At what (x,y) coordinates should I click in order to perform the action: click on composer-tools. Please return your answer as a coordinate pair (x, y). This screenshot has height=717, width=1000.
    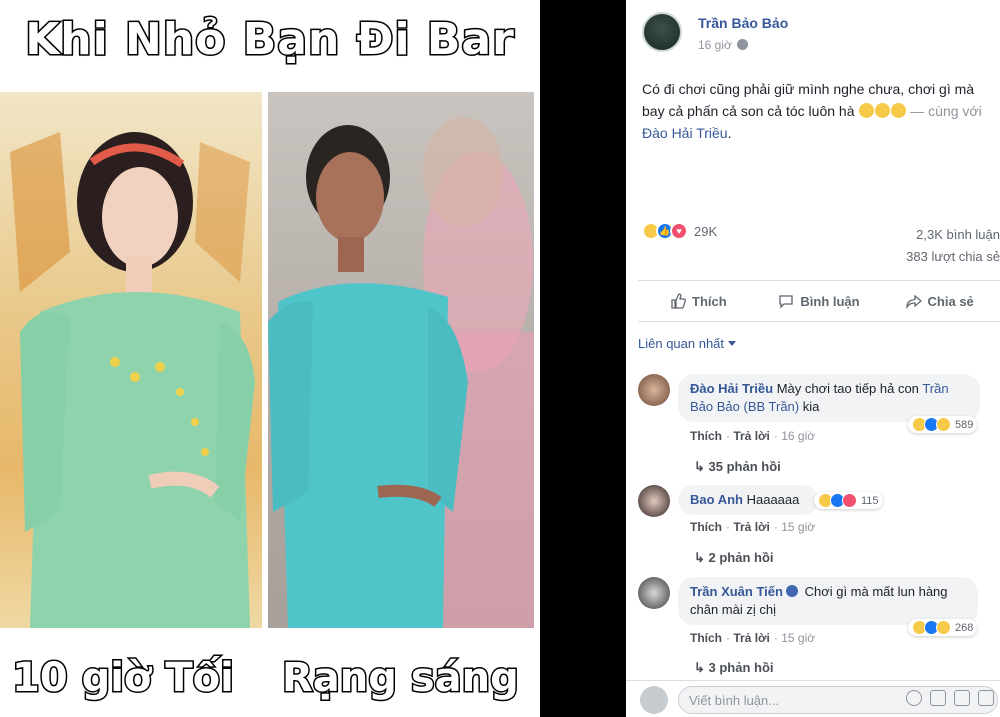
    Looking at the image, I should click on (950, 698).